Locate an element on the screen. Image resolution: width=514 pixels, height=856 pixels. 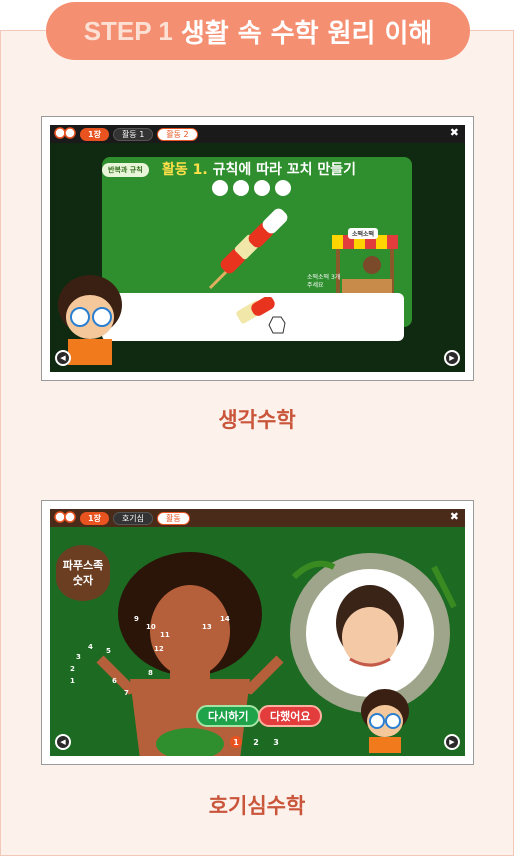
body-number-10: 10 is located at coordinates (151, 627).